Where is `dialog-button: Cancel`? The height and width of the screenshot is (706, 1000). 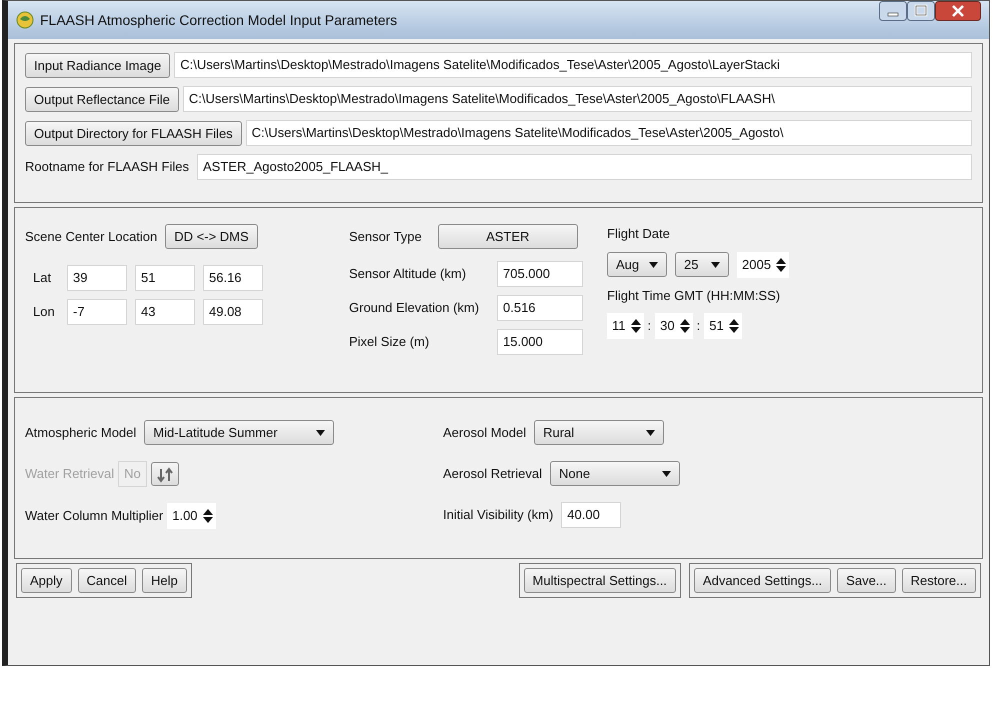
dialog-button: Cancel is located at coordinates (107, 580).